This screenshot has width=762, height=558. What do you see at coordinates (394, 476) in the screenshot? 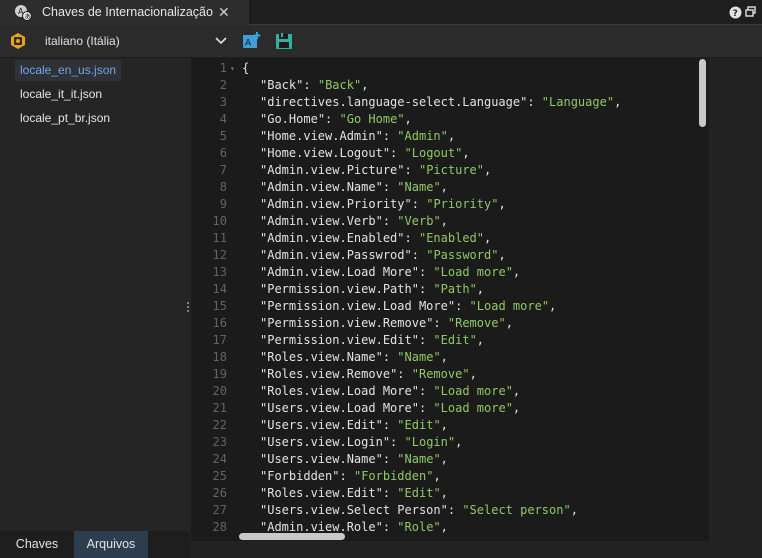
I see `json-value-text: Forbidden` at bounding box center [394, 476].